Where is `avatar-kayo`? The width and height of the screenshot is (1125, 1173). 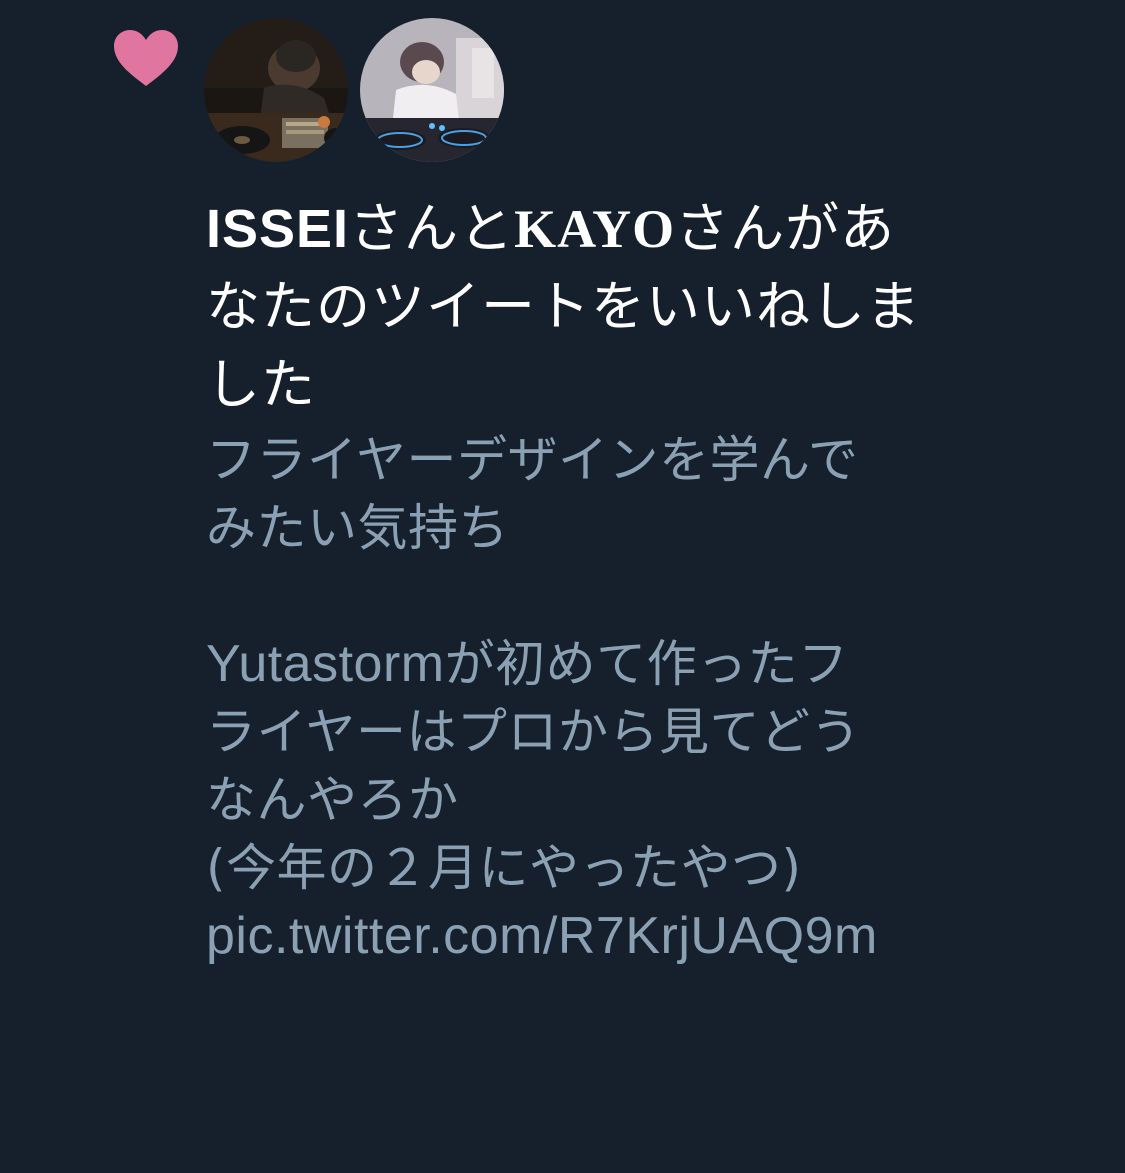 avatar-kayo is located at coordinates (432, 90).